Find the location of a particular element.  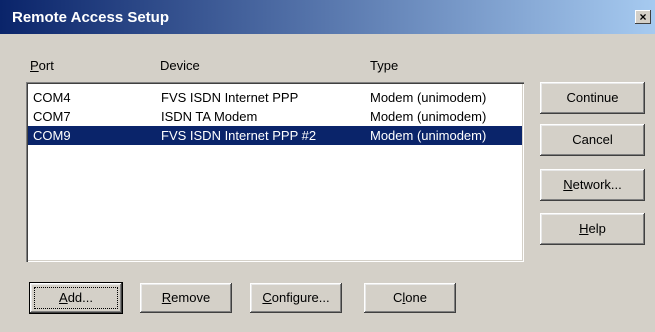

title-bar: Remote Access Setup × is located at coordinates (327, 17).